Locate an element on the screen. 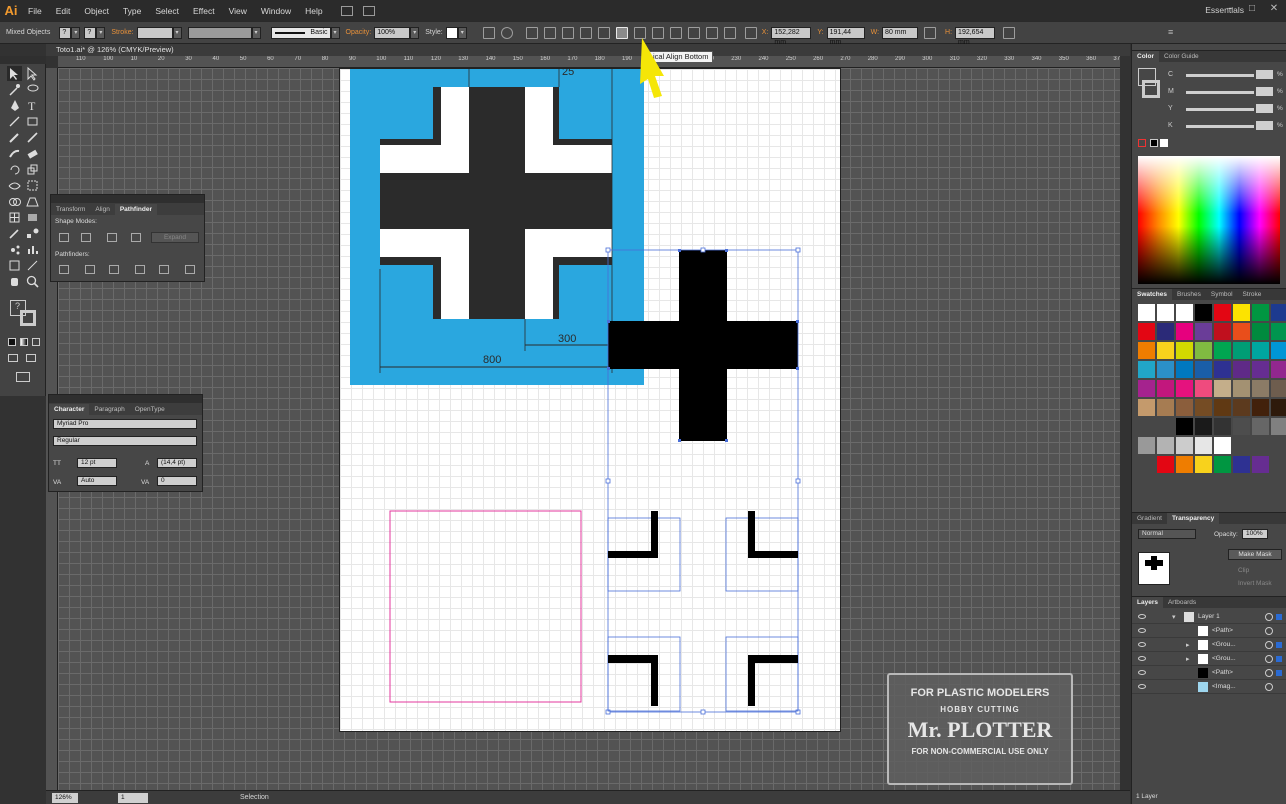  vertical-align-center-icon is located at coordinates (603, 32).